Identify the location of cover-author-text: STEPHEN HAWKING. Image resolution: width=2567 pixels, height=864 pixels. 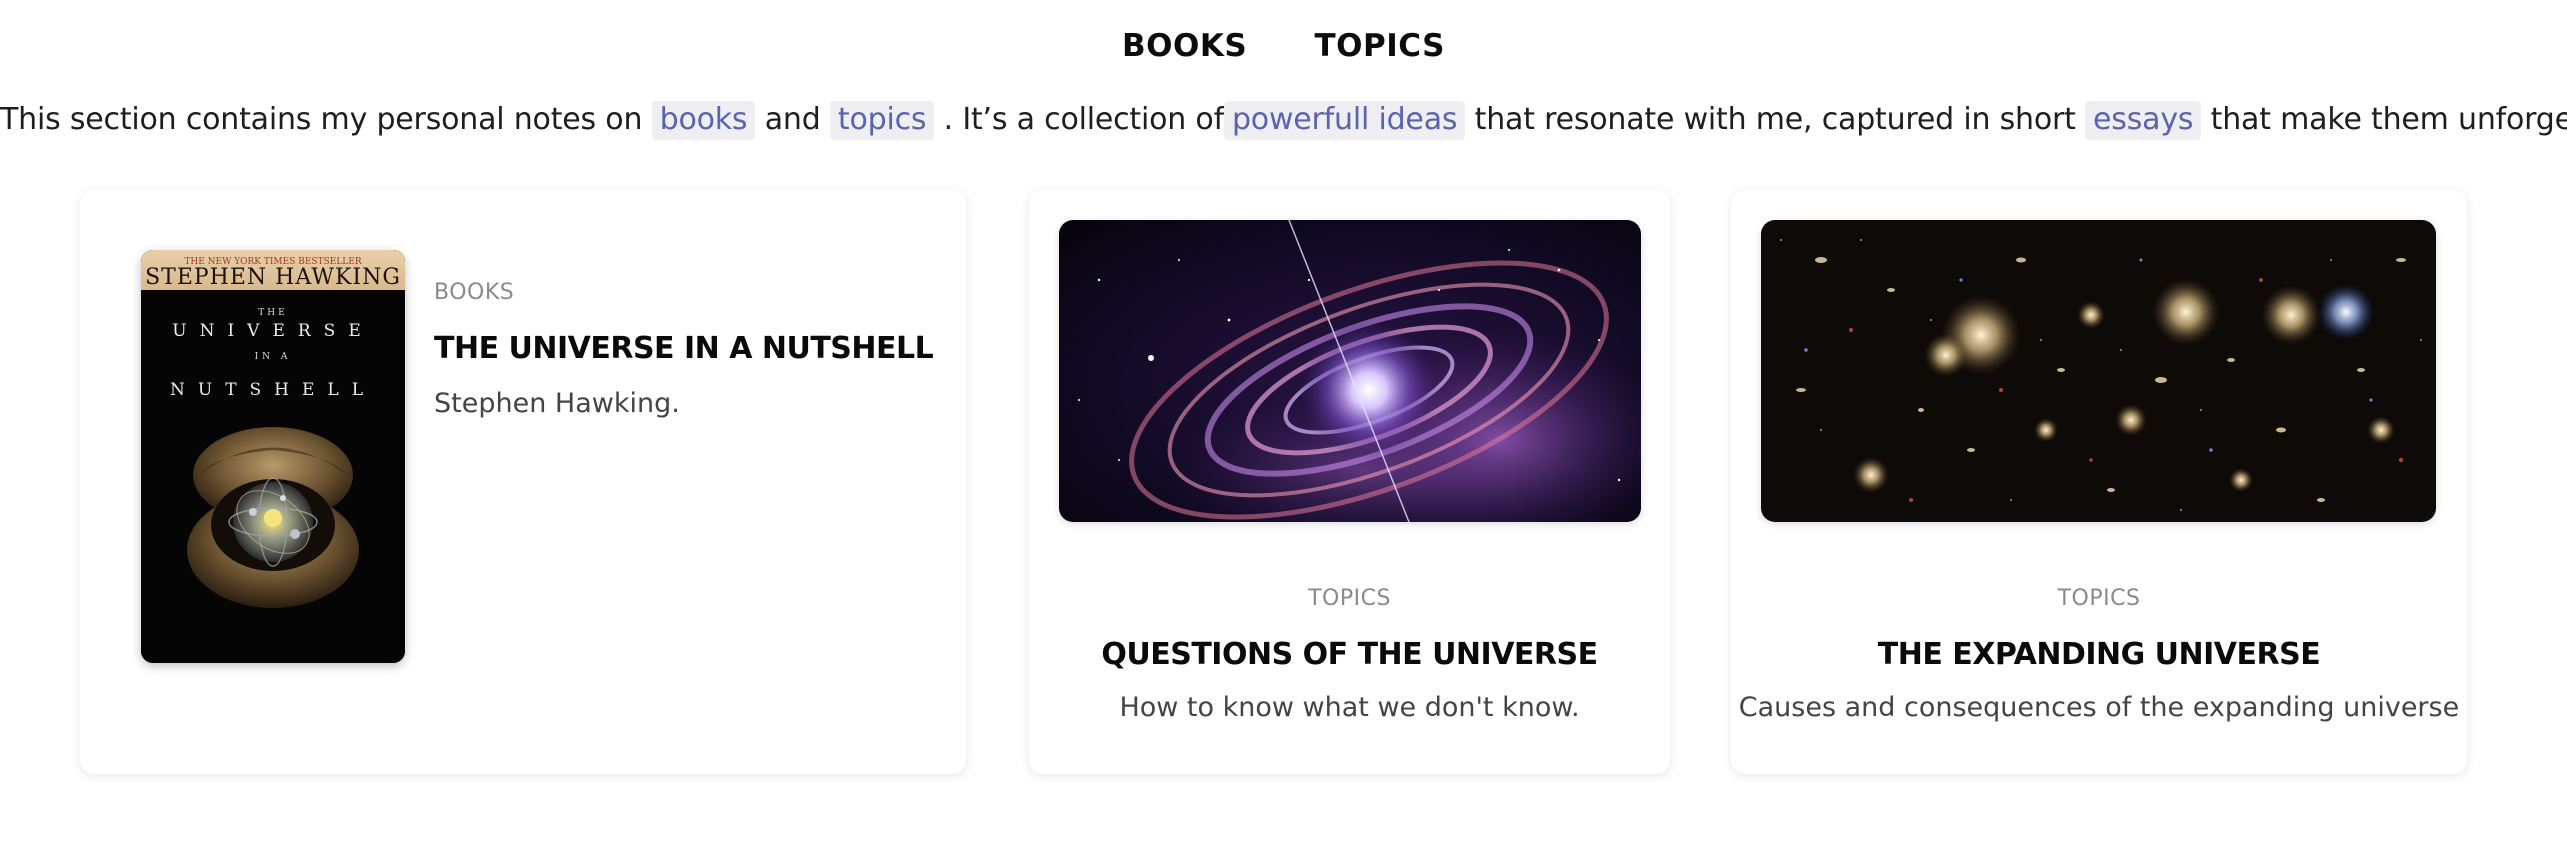
(273, 277).